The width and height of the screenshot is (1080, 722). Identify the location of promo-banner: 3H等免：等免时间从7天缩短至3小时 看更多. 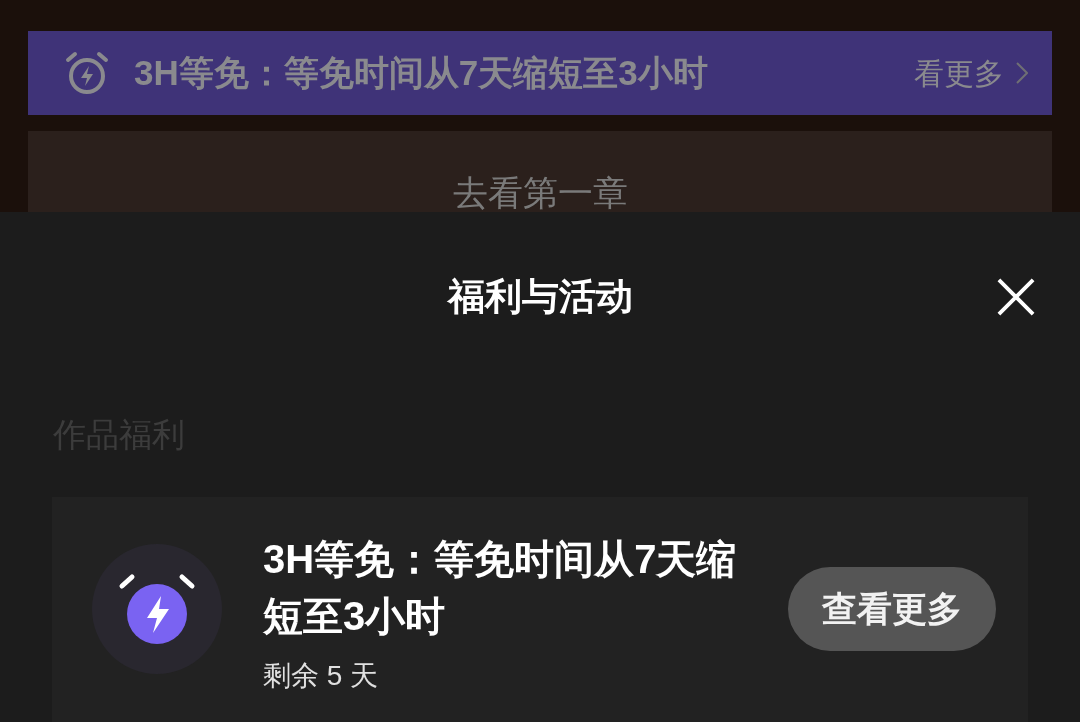
(540, 73).